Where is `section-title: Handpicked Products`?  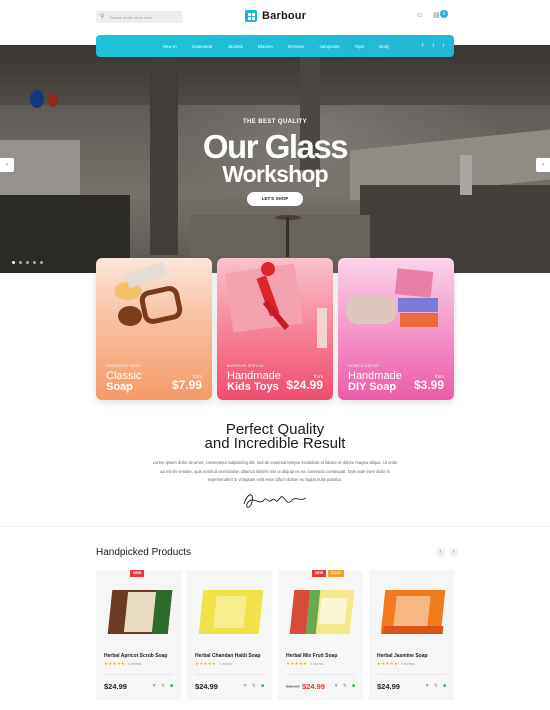 section-title: Handpicked Products is located at coordinates (144, 552).